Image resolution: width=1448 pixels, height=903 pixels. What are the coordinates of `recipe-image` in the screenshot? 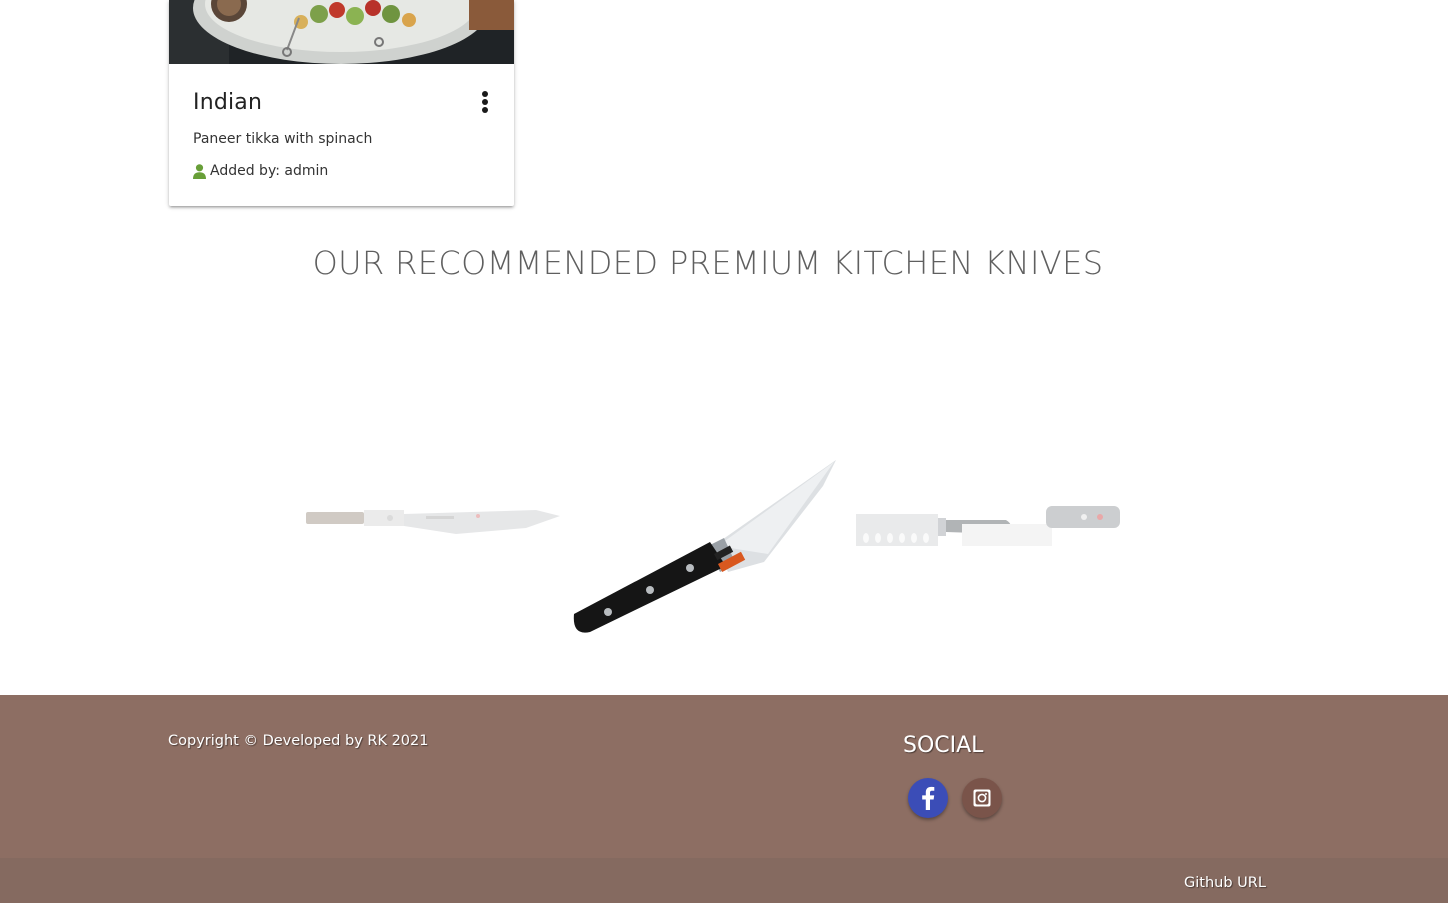 It's located at (341, 32).